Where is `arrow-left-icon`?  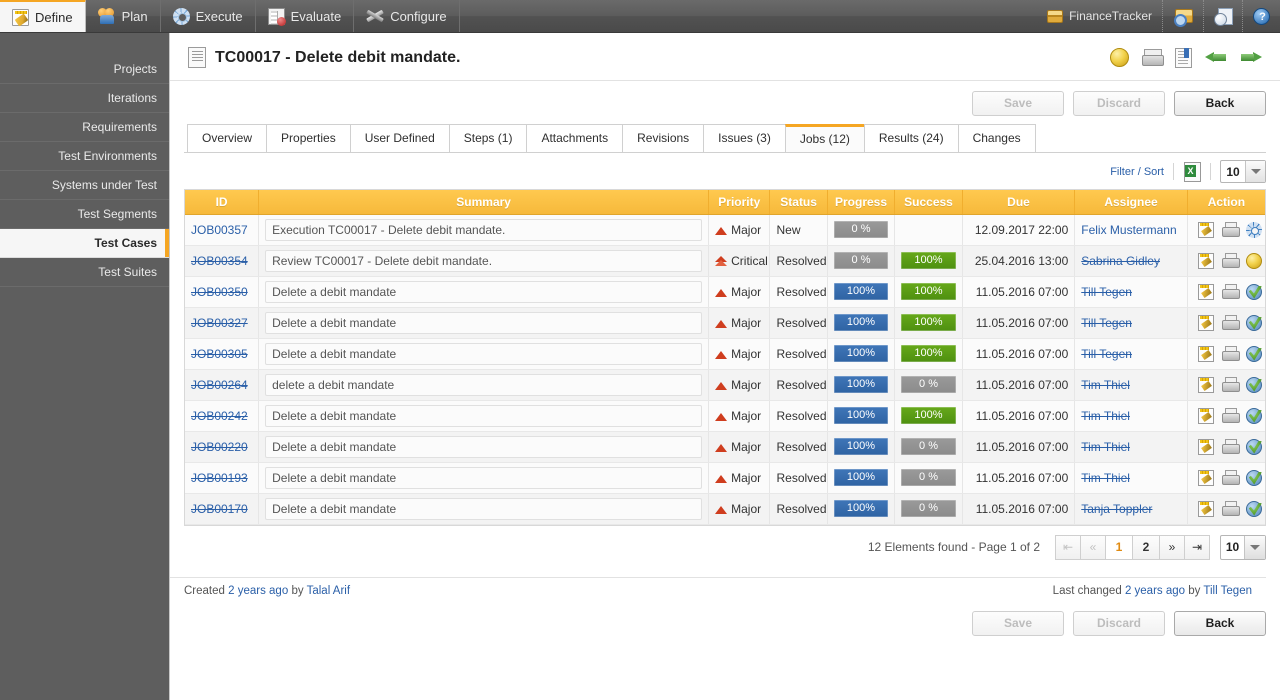 arrow-left-icon is located at coordinates (1216, 57).